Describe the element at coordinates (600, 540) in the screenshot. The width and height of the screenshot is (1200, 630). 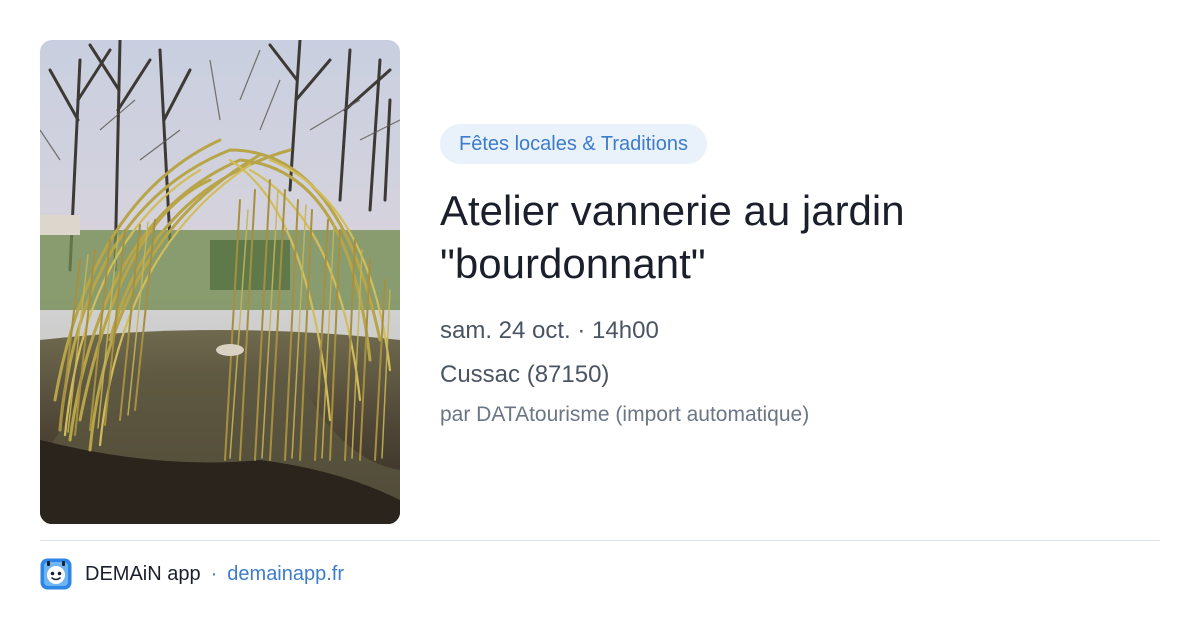
I see `footer-divider` at that location.